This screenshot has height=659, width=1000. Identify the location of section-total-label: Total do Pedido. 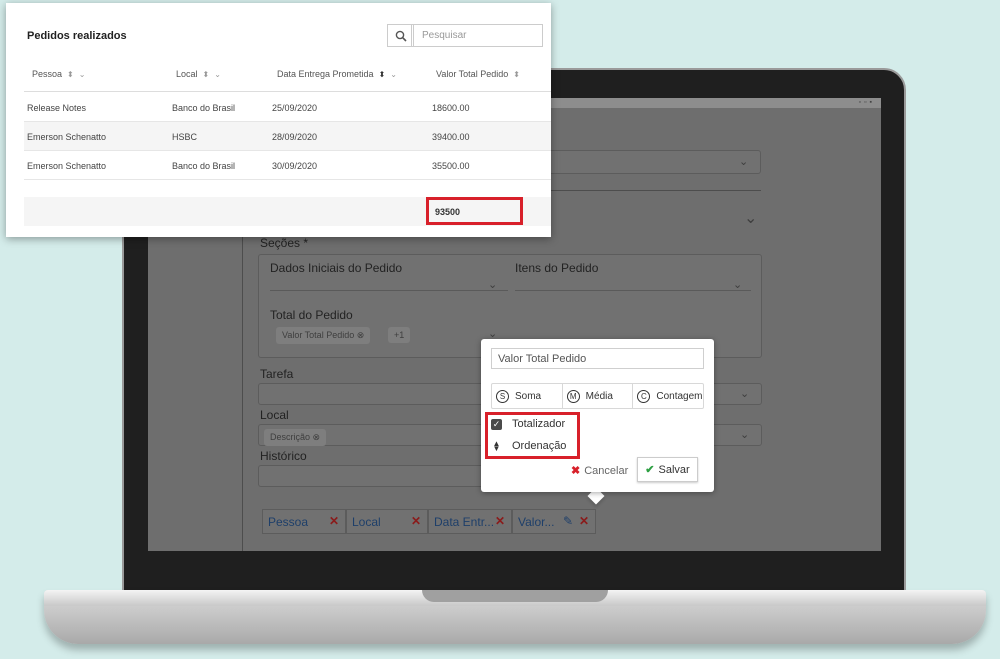
(311, 315).